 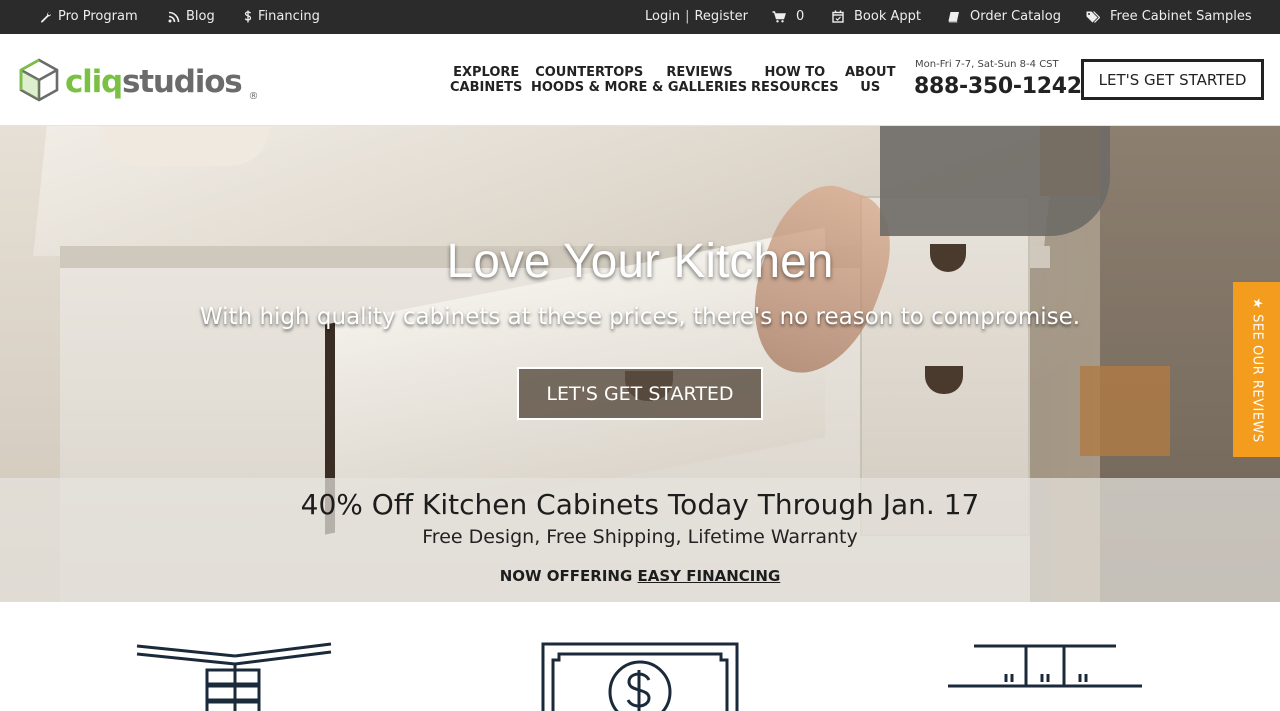 What do you see at coordinates (709, 576) in the screenshot?
I see `easy-financing-link: Easy Financing` at bounding box center [709, 576].